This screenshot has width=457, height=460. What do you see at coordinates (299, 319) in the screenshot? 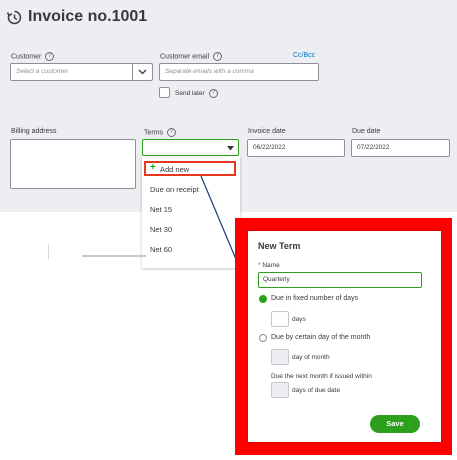
I see `days-unit: days` at bounding box center [299, 319].